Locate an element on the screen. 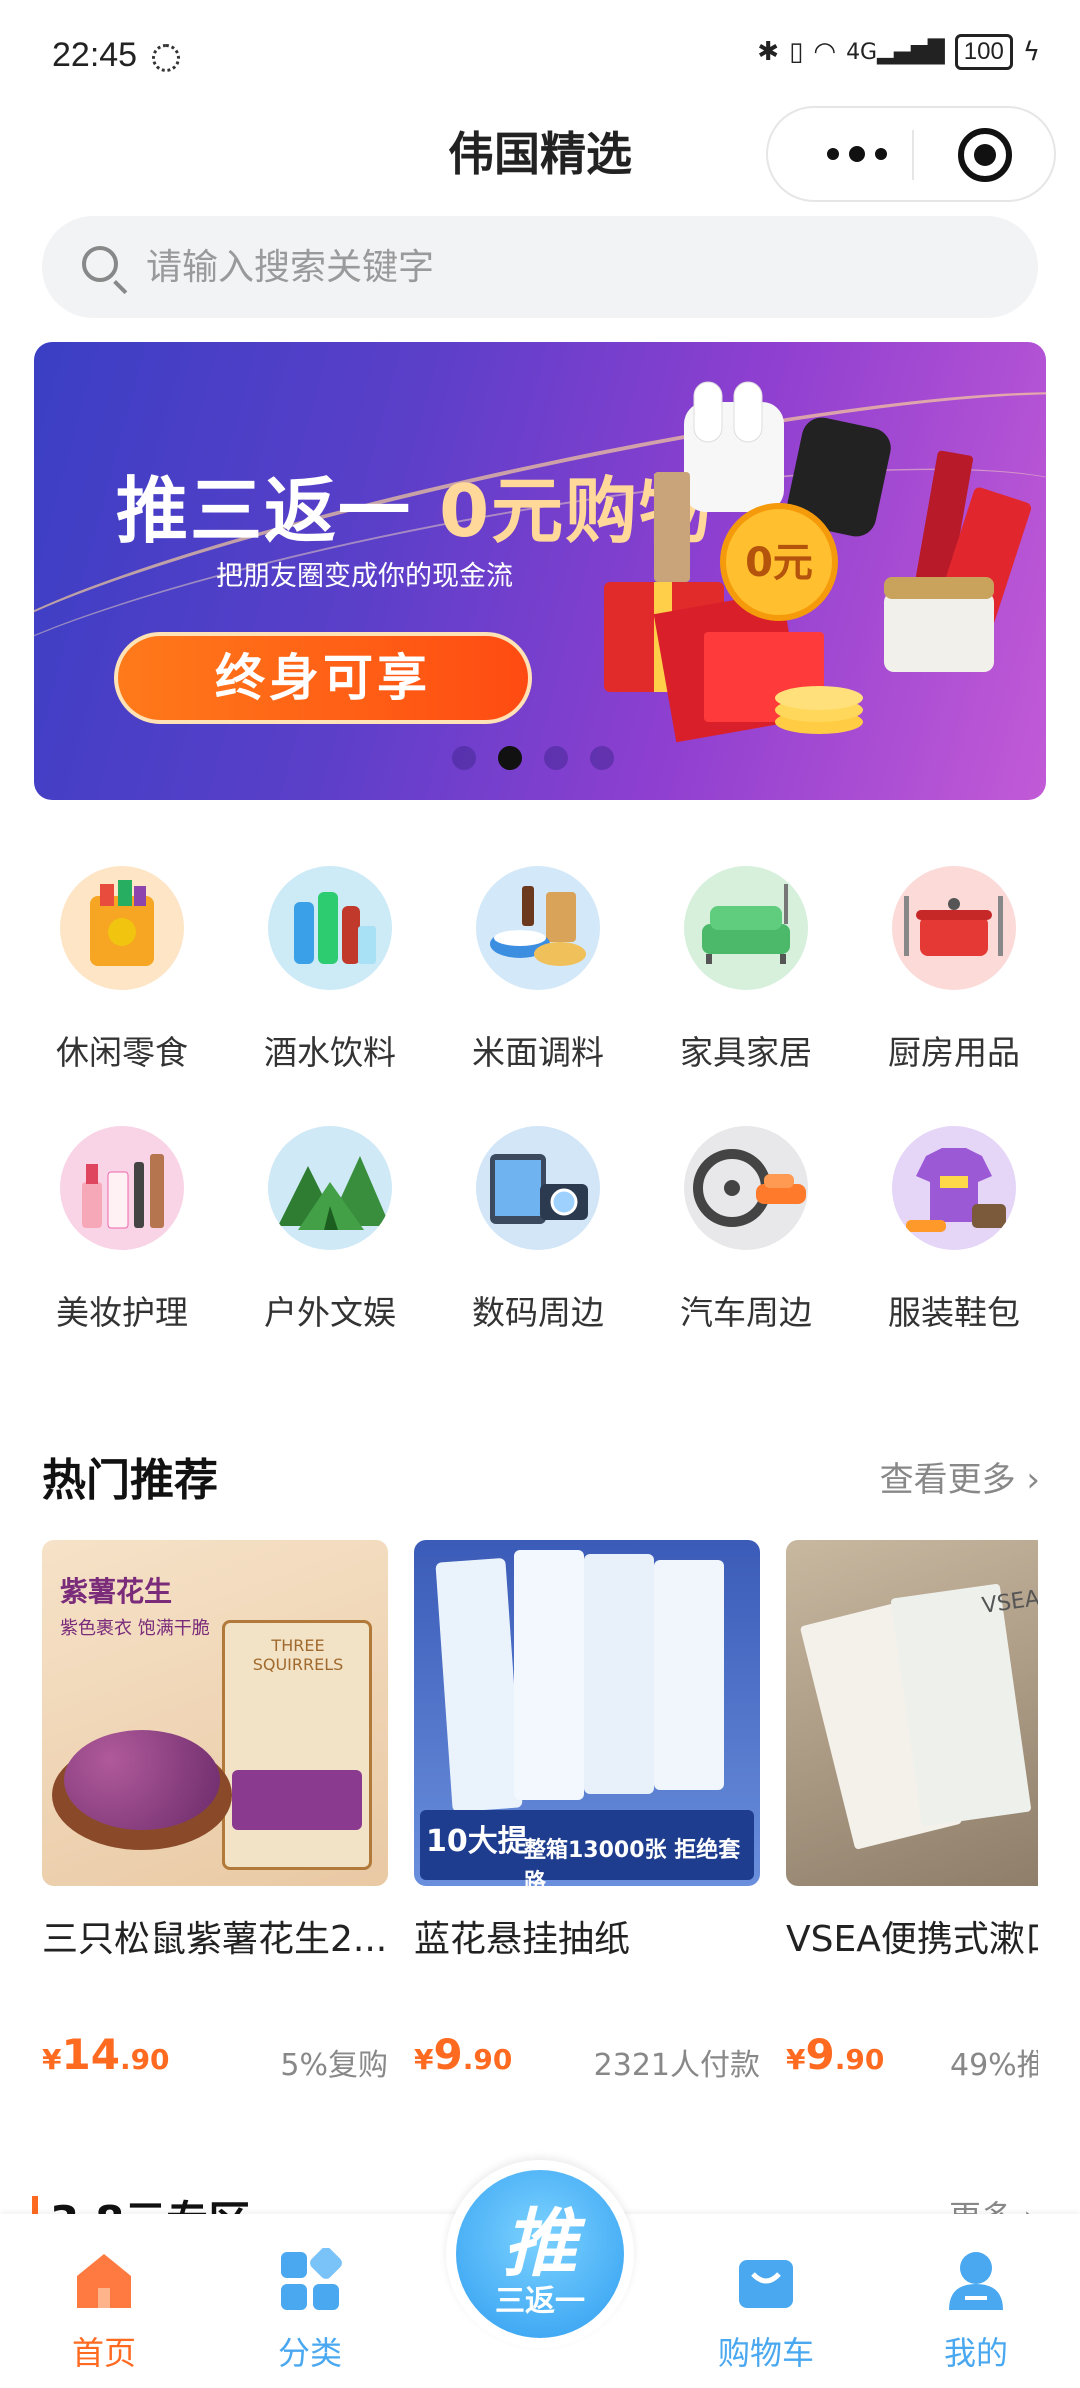  product-name: 蓝花悬挂抽纸 is located at coordinates (522, 1939).